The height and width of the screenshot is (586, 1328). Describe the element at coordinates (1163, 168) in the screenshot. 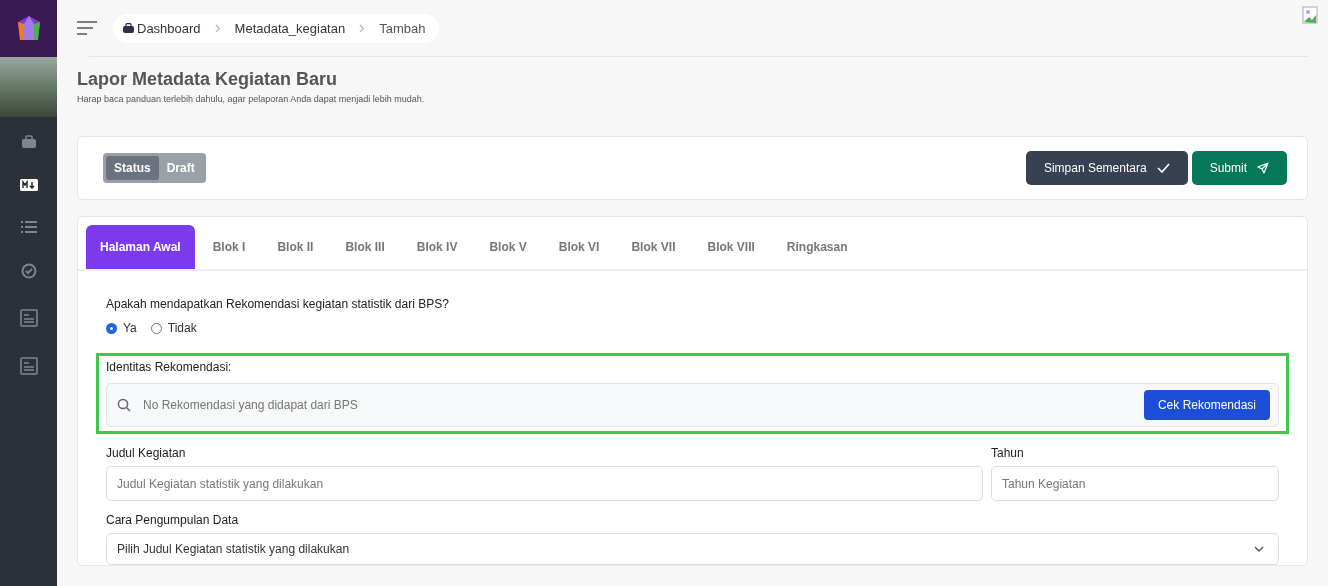

I see `checkmark-icon` at that location.